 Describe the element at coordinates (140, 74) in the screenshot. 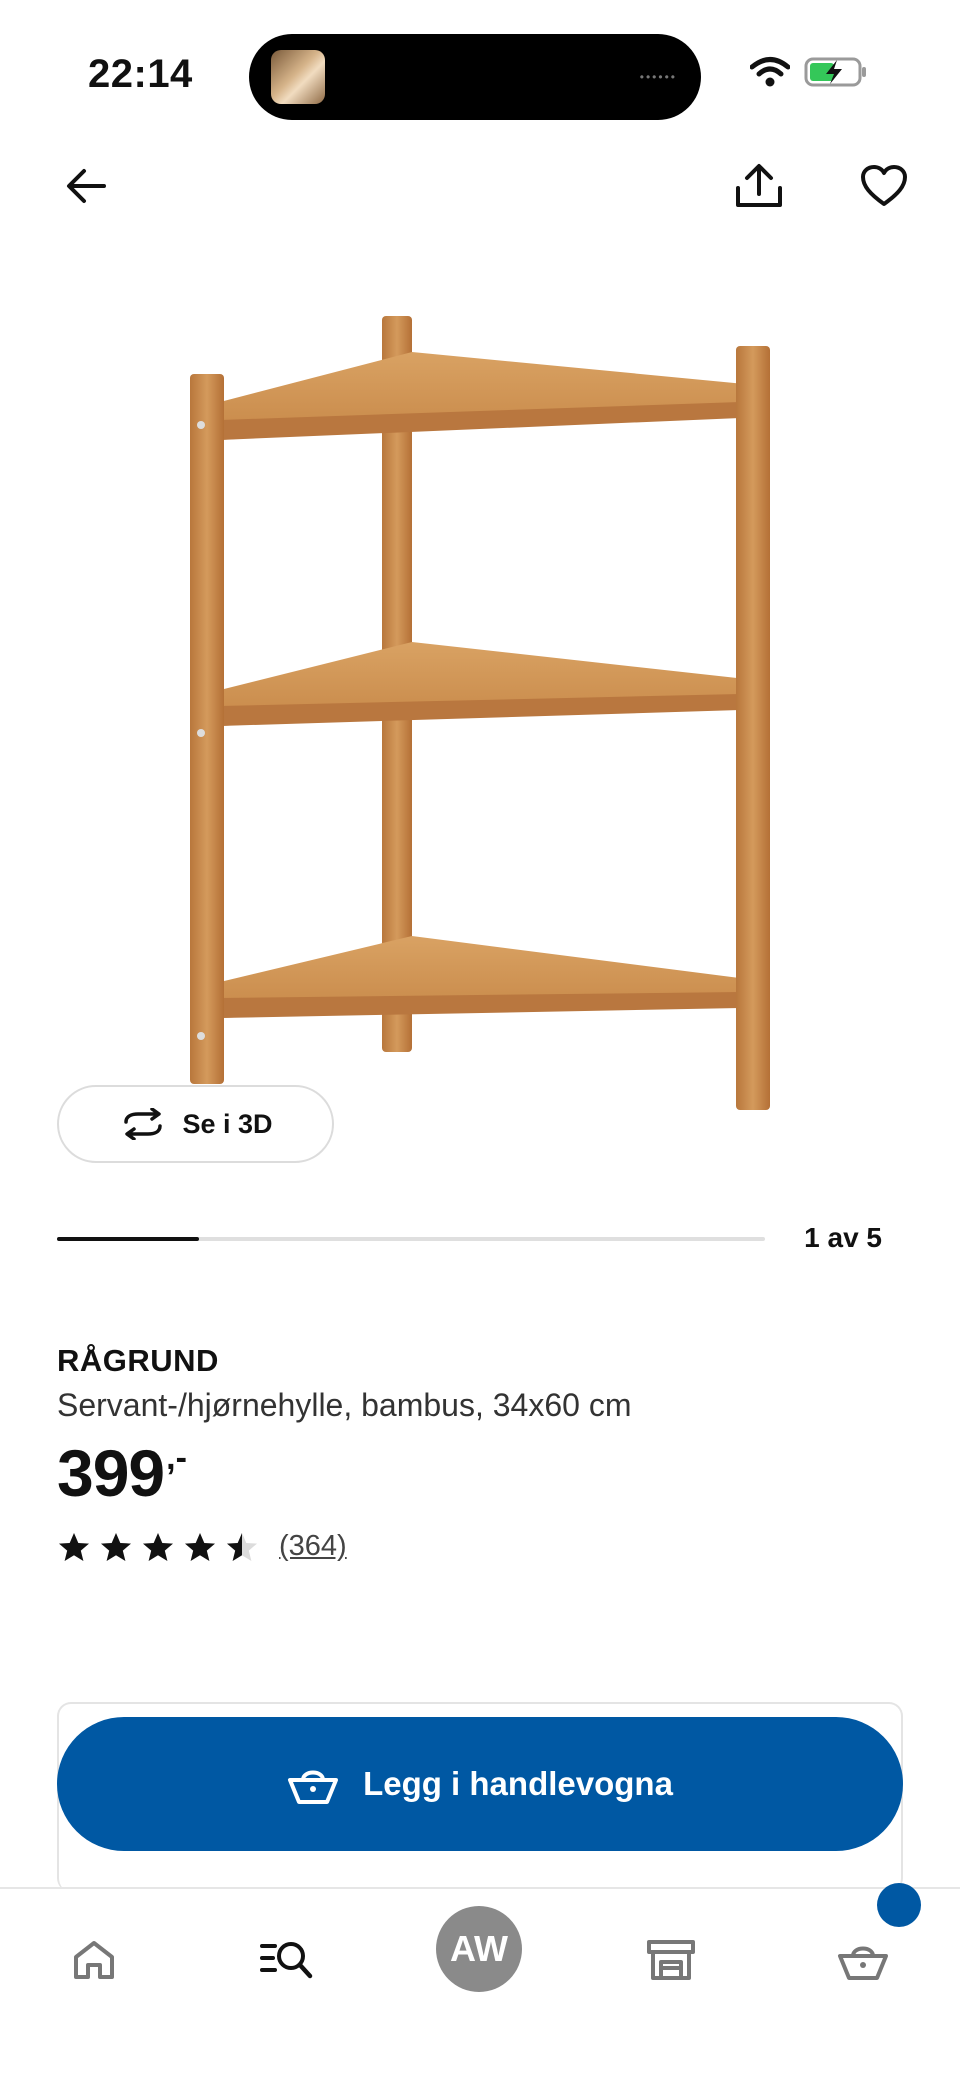

I see `status-time: 22:14` at that location.